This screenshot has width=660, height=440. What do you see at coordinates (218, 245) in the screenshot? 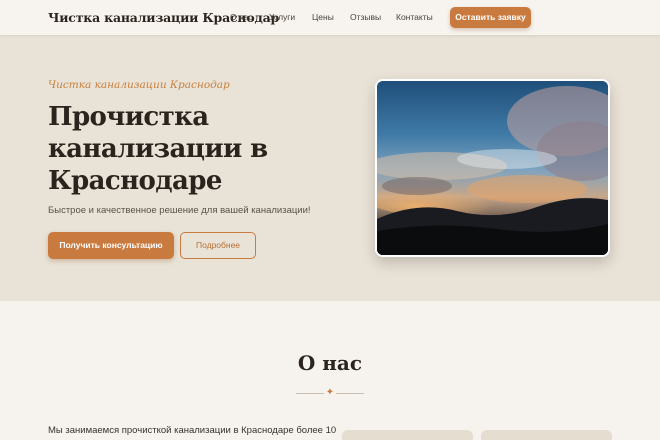
I see `more-details-button: Подробнее` at bounding box center [218, 245].